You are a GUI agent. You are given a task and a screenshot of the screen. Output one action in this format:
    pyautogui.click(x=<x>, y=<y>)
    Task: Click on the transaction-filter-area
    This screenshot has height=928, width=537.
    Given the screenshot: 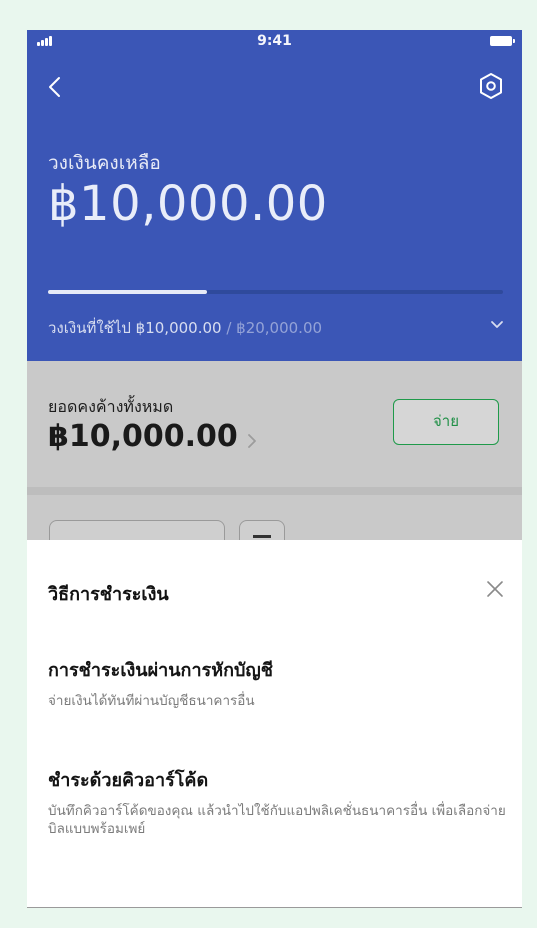 What is the action you would take?
    pyautogui.click(x=274, y=517)
    